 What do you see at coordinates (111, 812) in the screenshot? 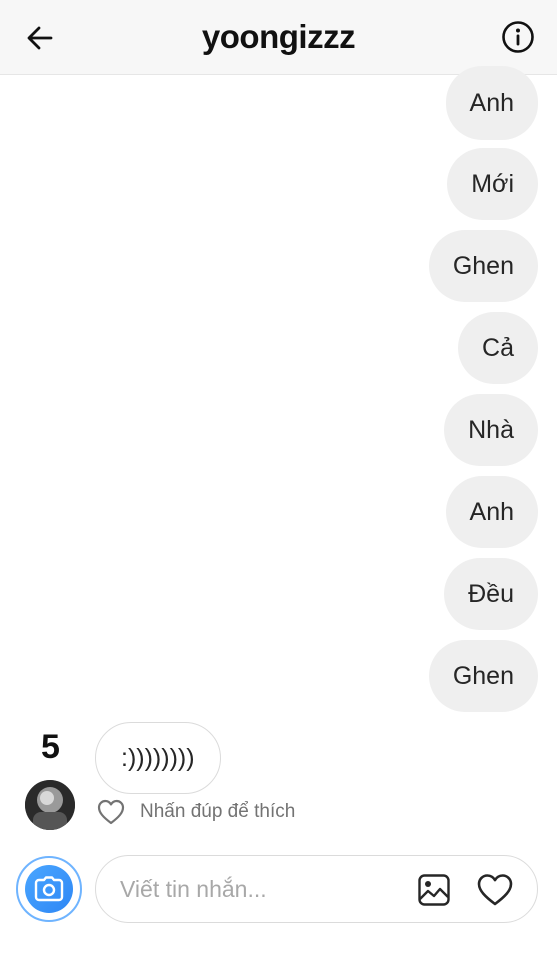
I see `heart-outline-icon` at bounding box center [111, 812].